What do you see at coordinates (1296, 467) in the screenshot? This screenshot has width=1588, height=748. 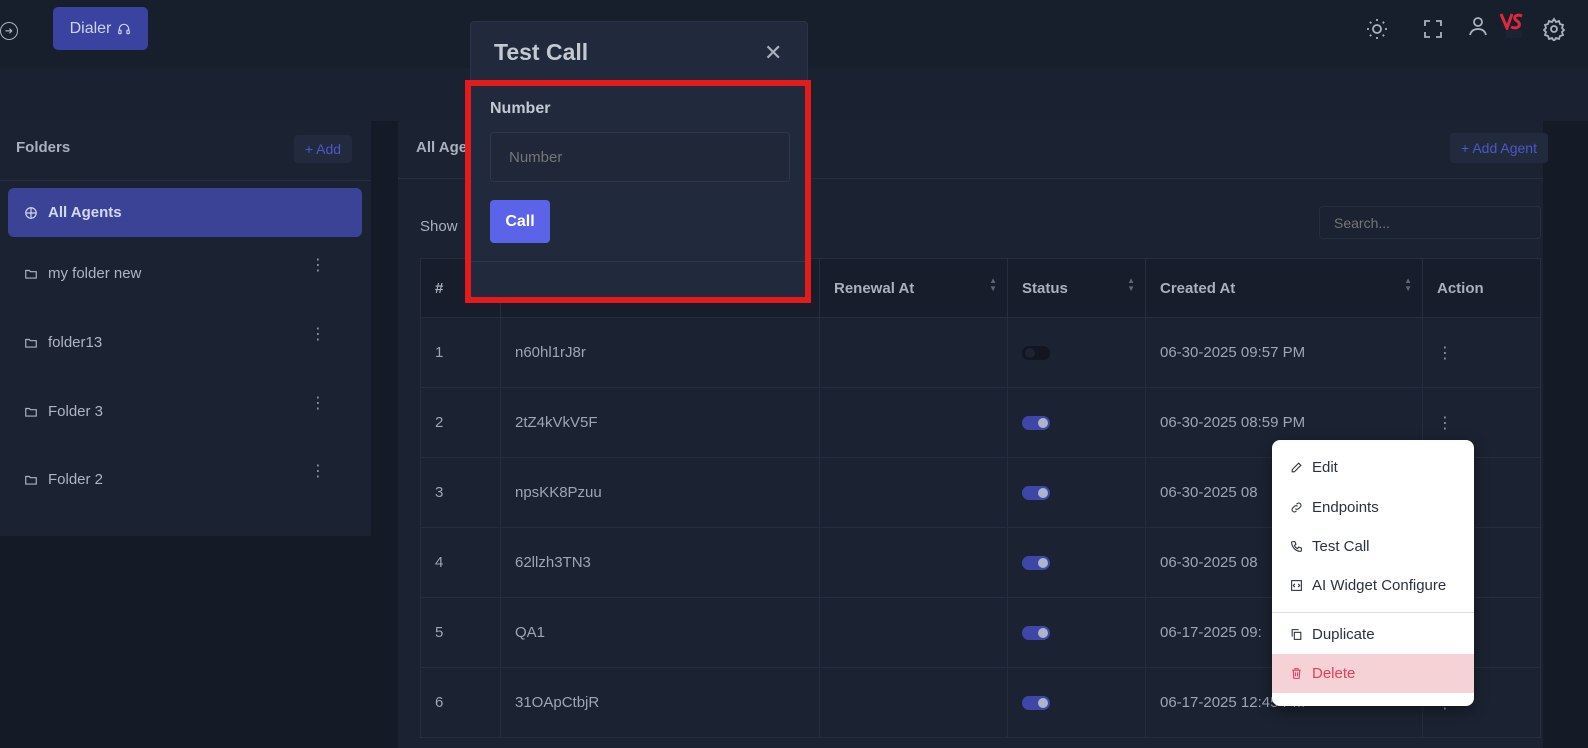 I see `edit-icon` at bounding box center [1296, 467].